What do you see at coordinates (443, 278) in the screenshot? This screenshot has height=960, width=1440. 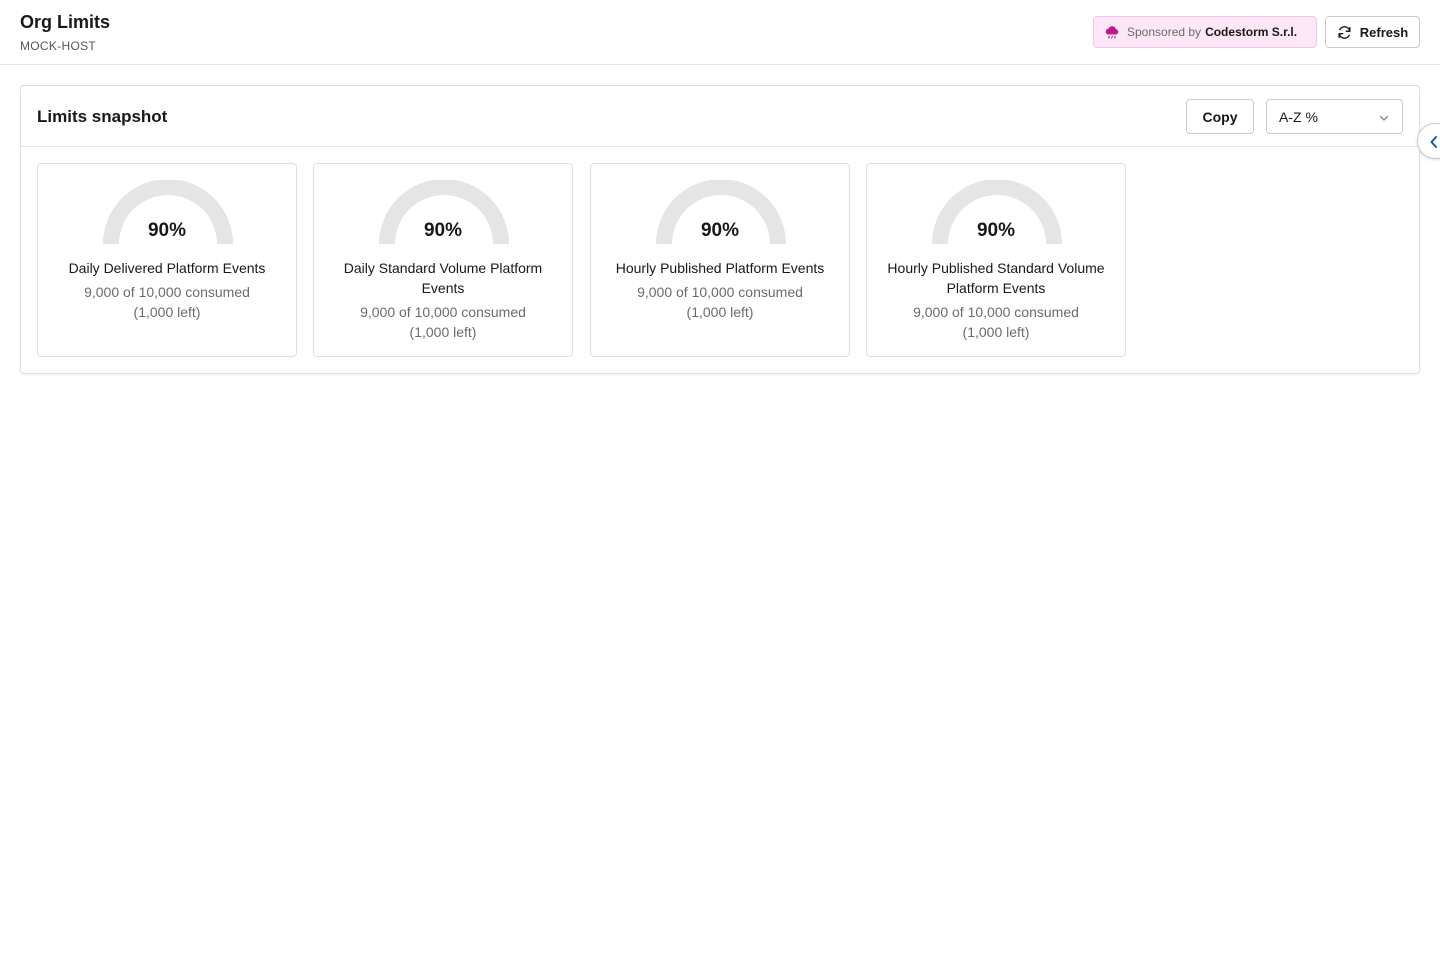 I see `limit-name: Daily Standard Volume Platform Events` at bounding box center [443, 278].